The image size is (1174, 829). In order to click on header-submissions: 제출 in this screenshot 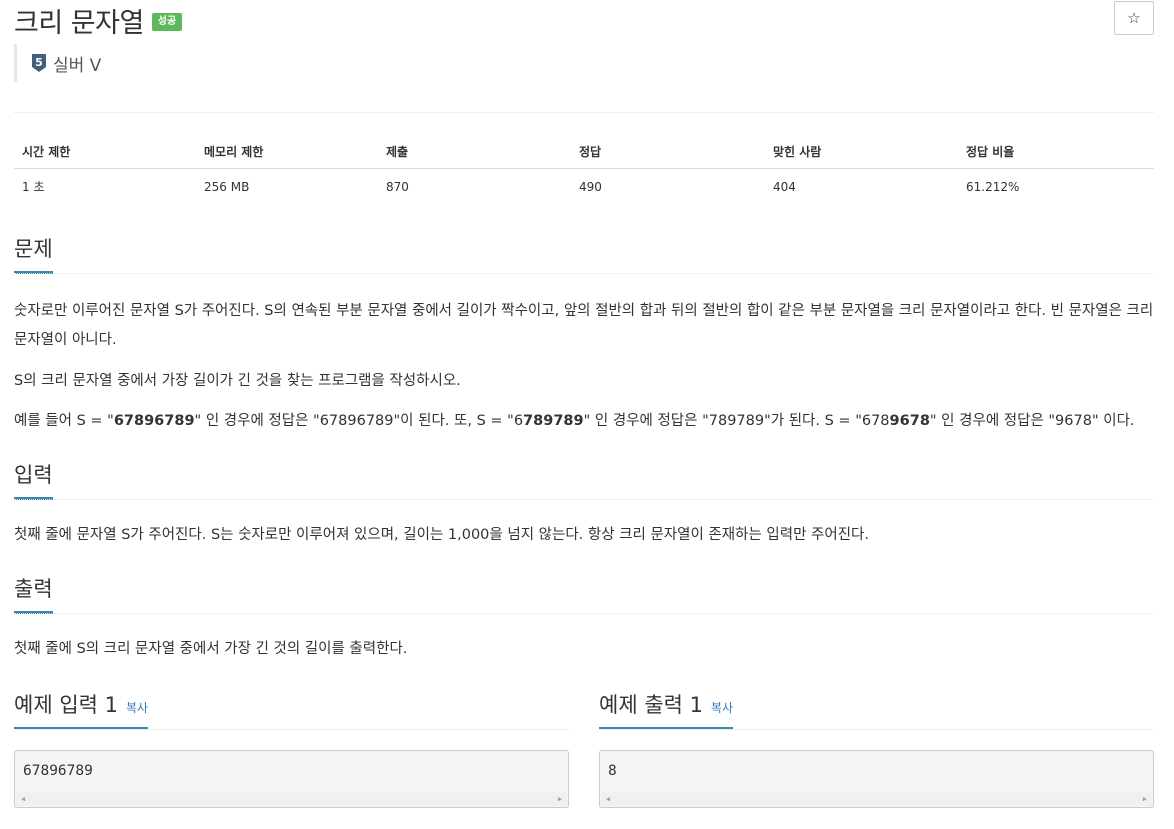, I will do `click(474, 152)`.